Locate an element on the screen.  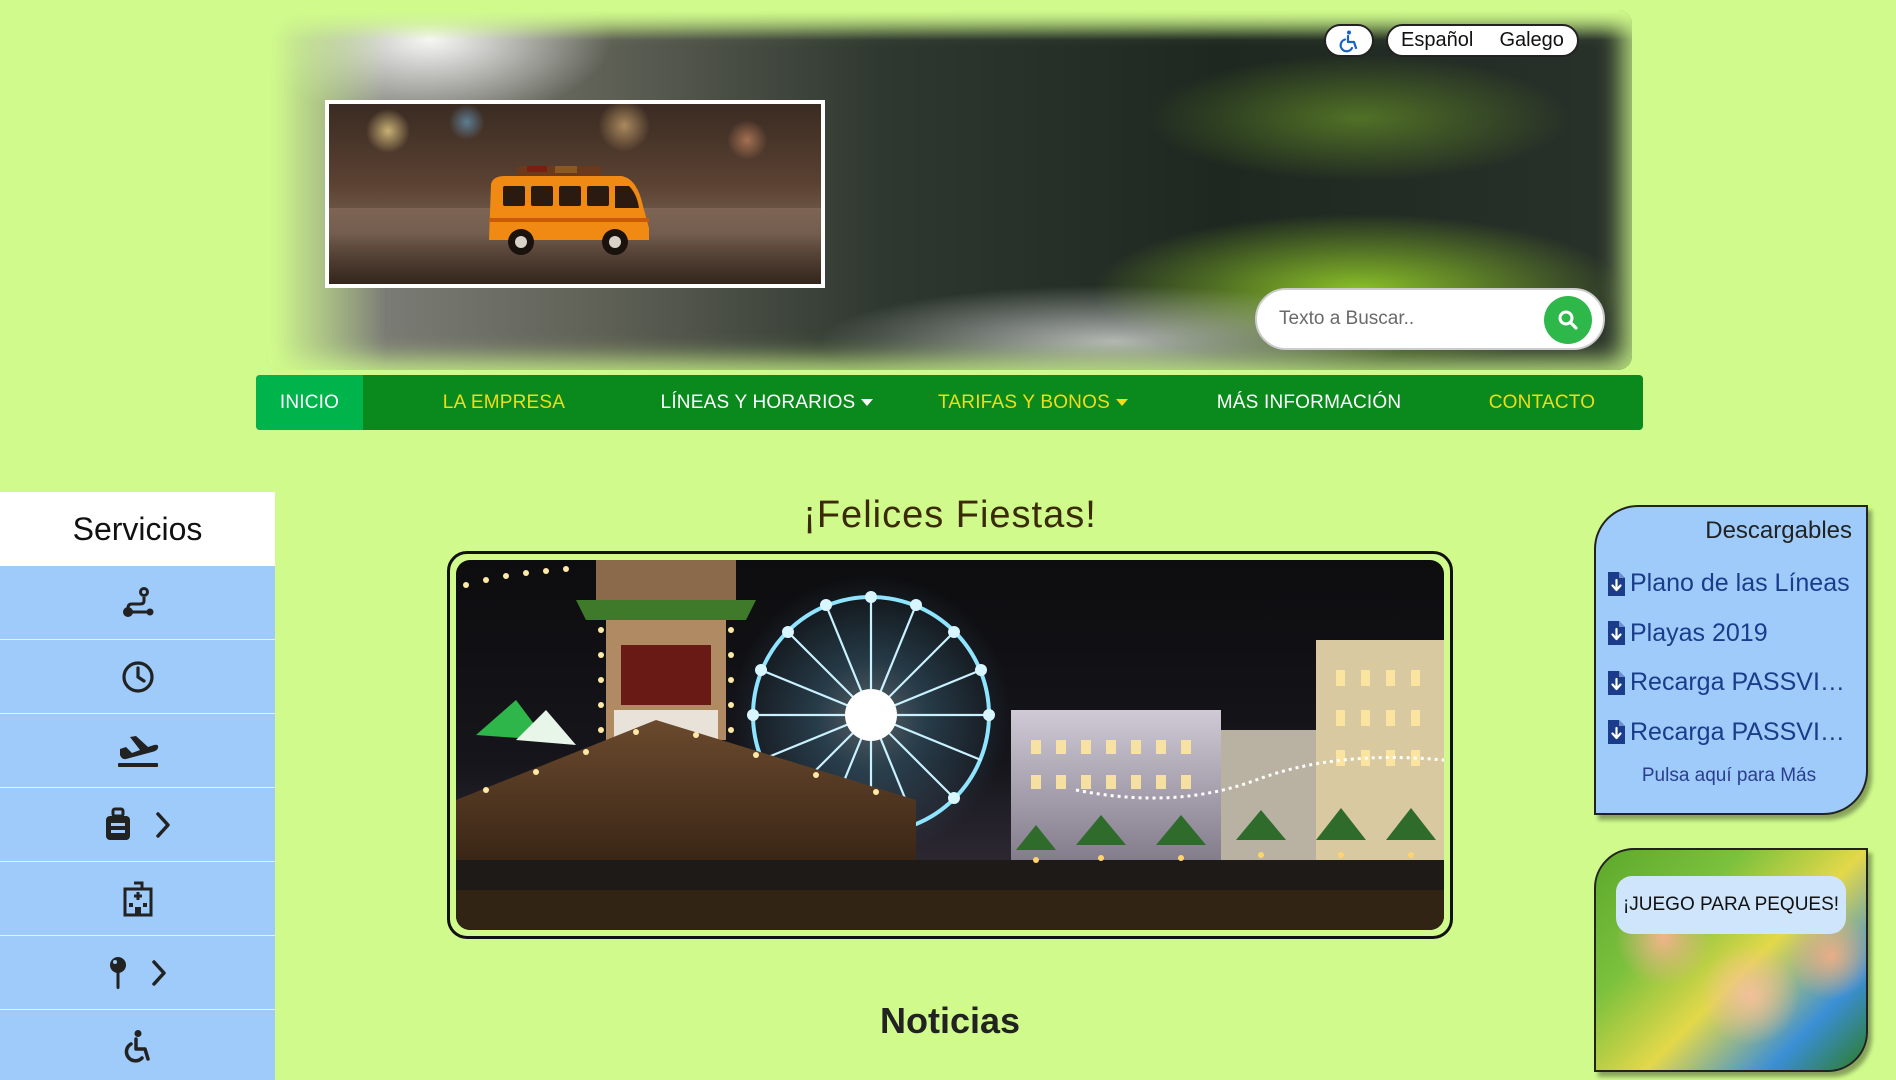
nav-label: INICIO is located at coordinates (309, 402).